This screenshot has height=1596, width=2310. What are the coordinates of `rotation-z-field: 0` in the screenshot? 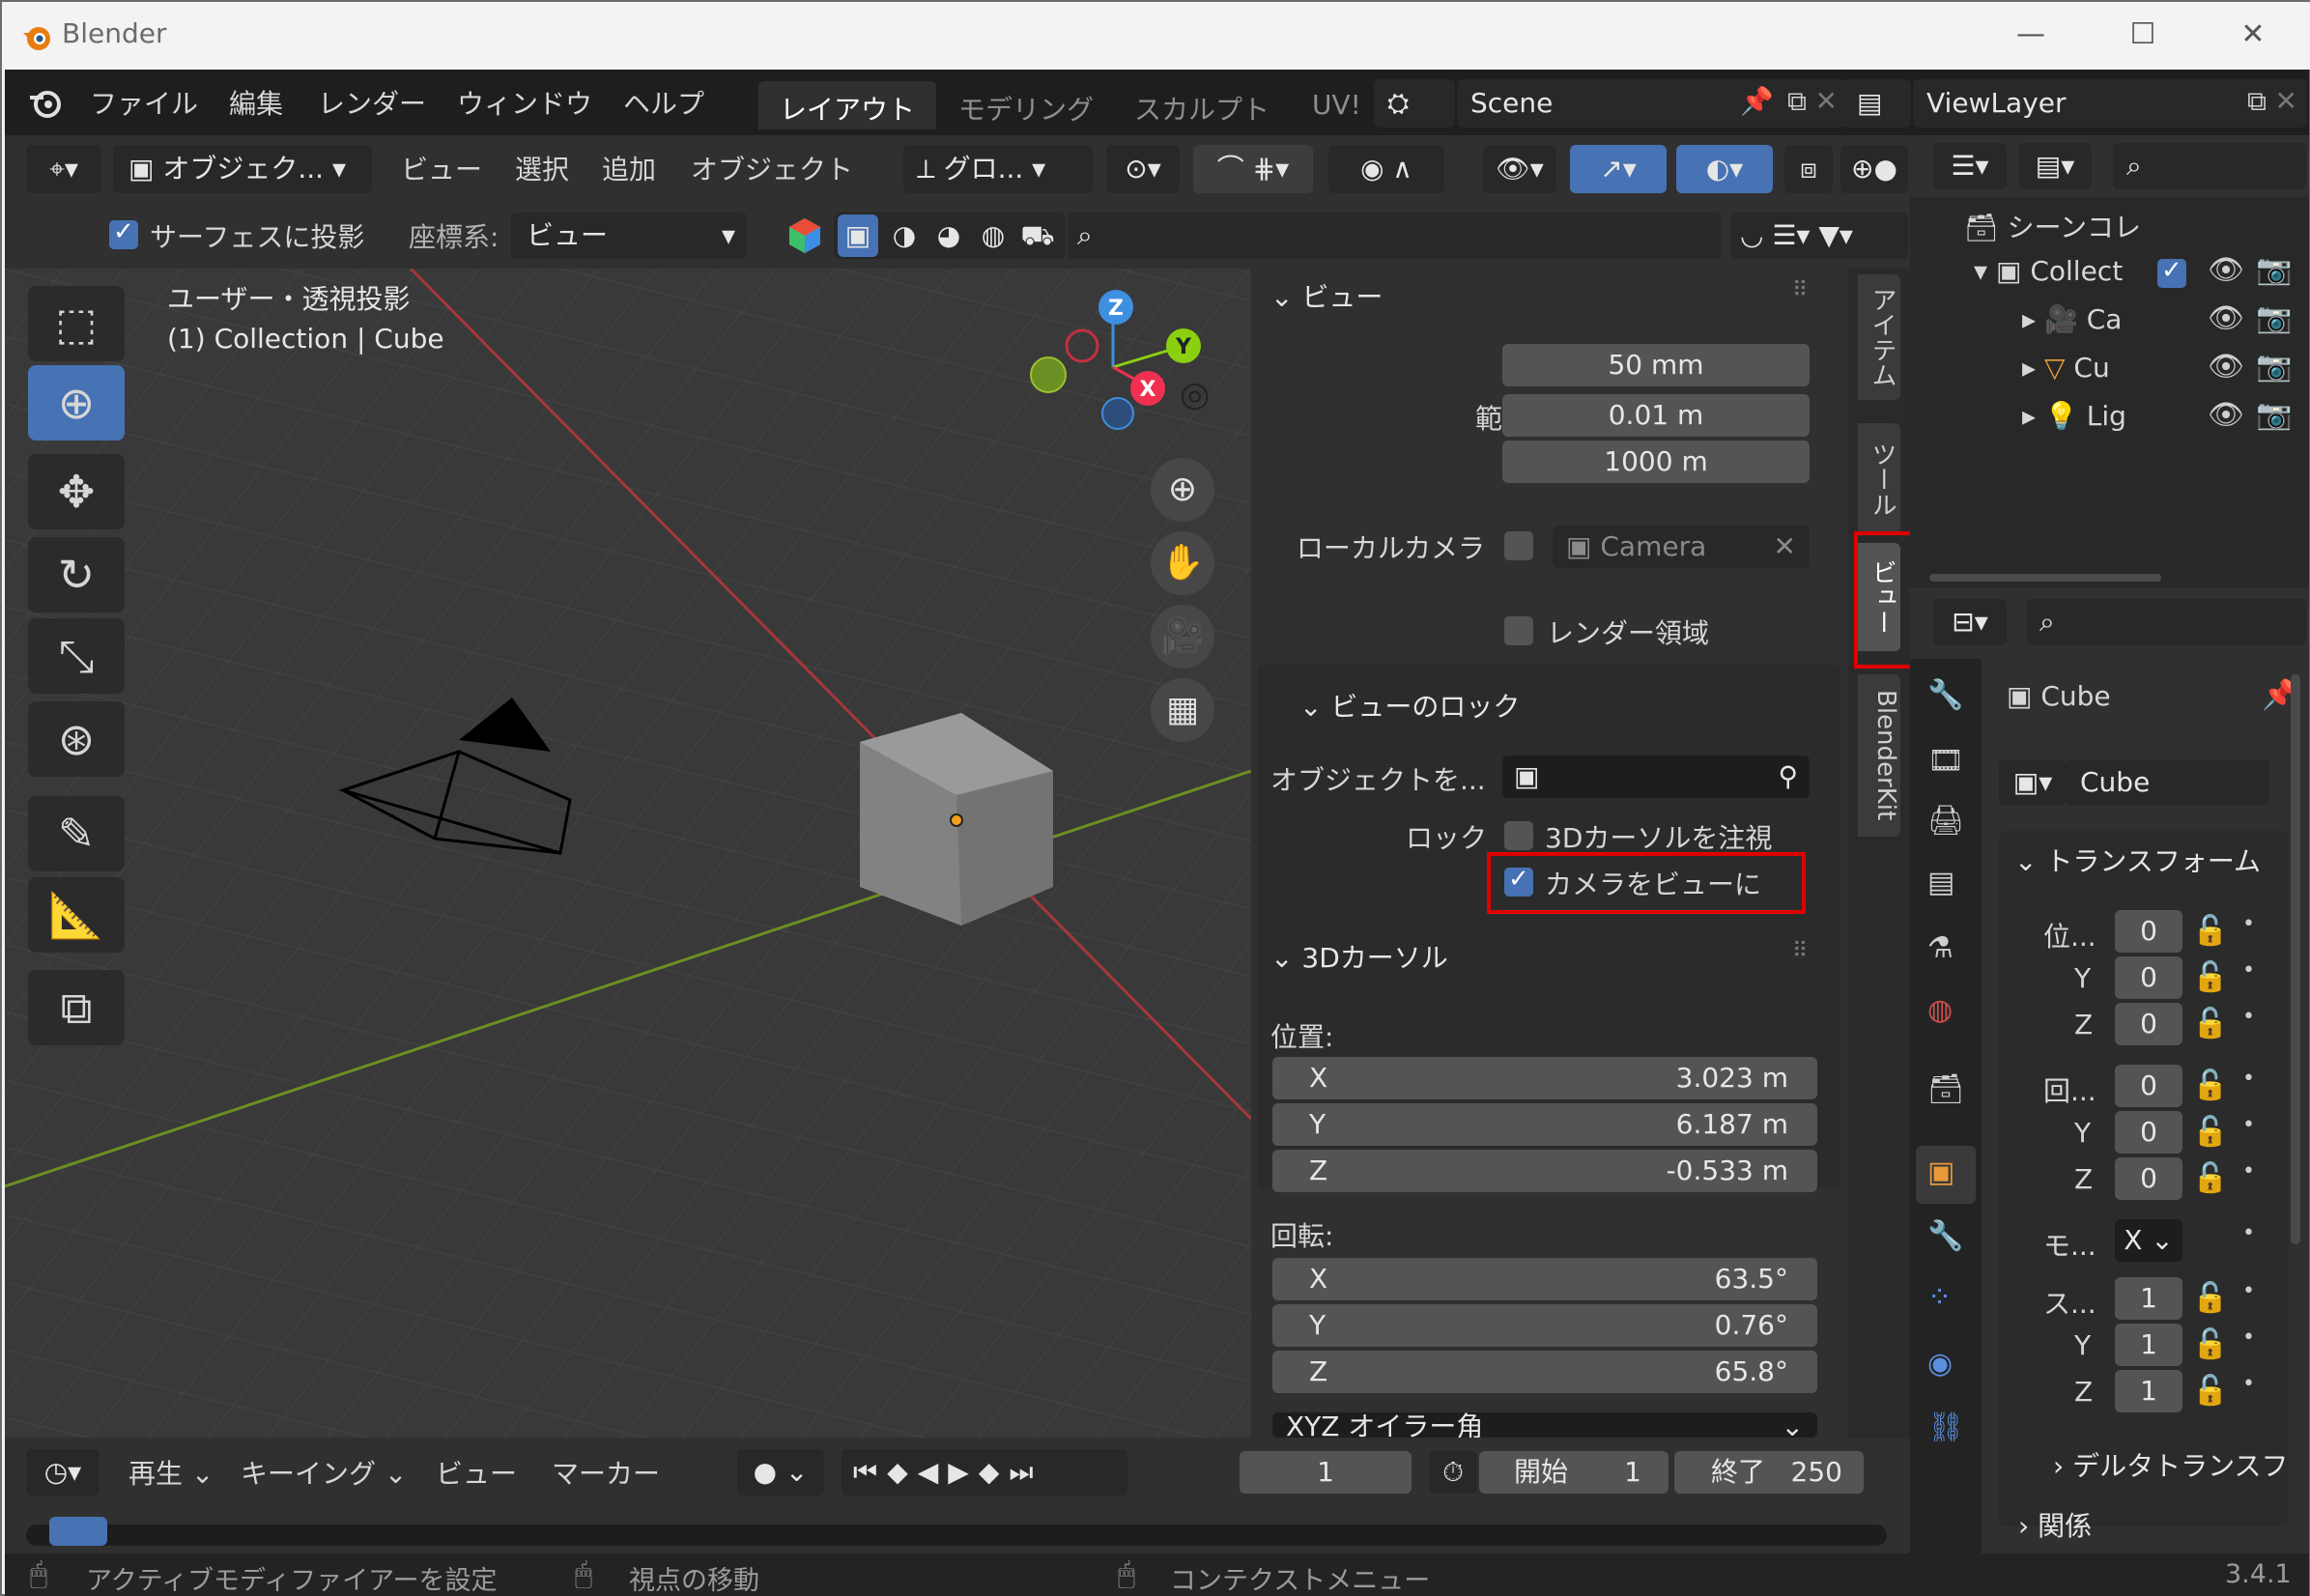 It's located at (2148, 1178).